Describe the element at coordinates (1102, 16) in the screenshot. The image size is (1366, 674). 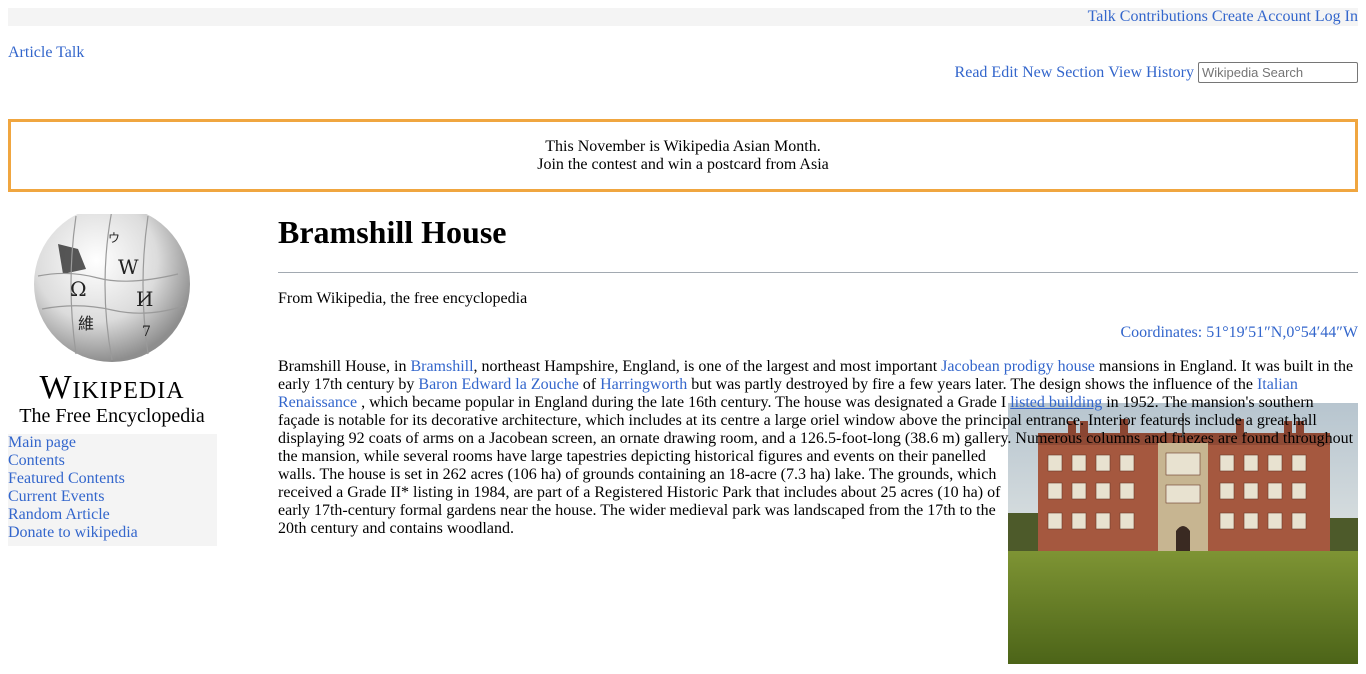
I see `user-talk-link: Talk` at that location.